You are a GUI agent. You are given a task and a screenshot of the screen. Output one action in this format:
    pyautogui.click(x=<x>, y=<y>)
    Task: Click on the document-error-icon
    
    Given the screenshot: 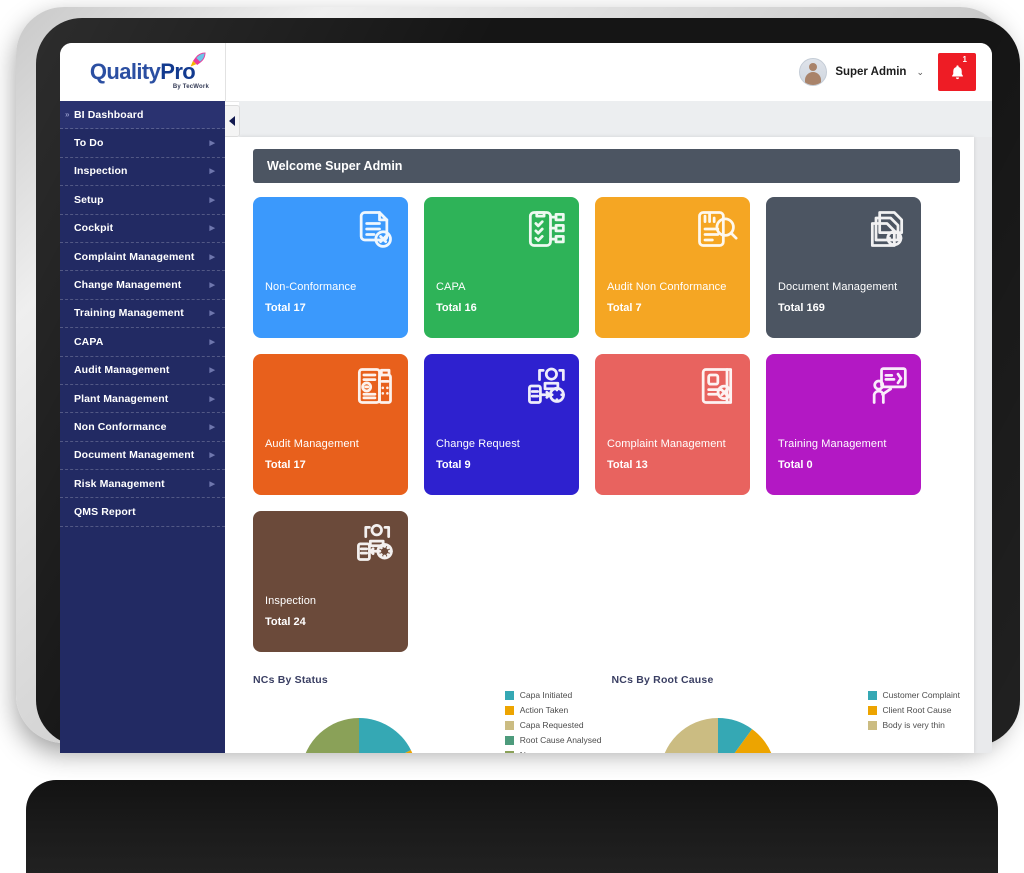 What is the action you would take?
    pyautogui.click(x=375, y=229)
    